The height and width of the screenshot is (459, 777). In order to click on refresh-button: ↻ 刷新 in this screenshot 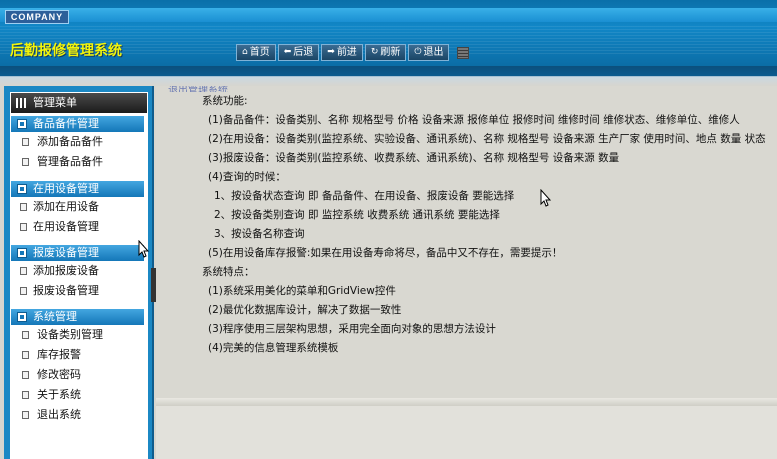, I will do `click(385, 52)`.